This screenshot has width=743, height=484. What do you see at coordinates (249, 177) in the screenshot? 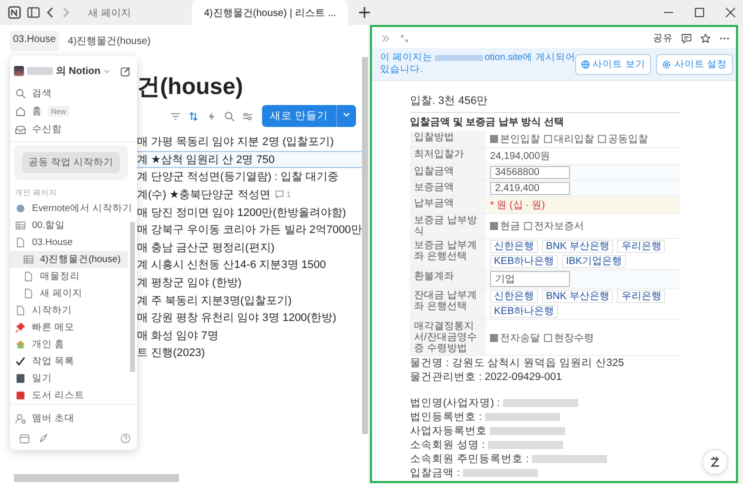
I see `list-row: 계 단양군 적성면(등기열람) : 입찰 대기중` at bounding box center [249, 177].